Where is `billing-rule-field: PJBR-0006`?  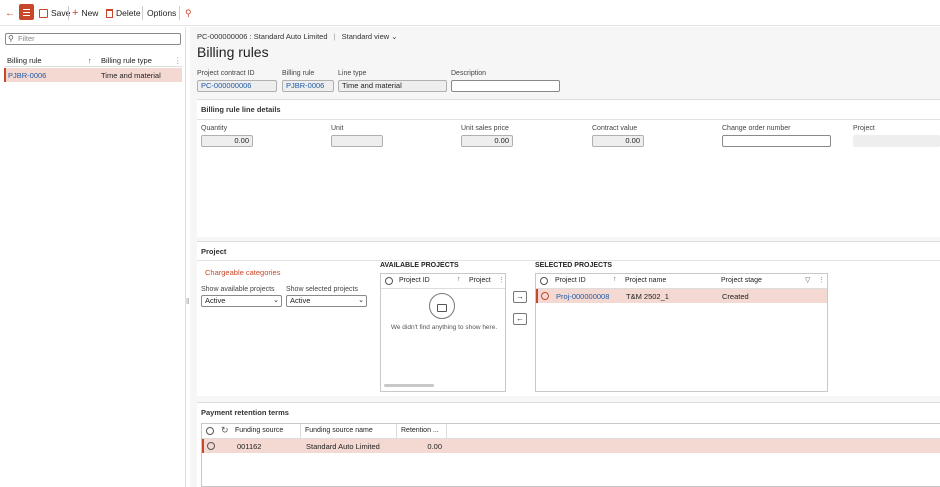 billing-rule-field: PJBR-0006 is located at coordinates (308, 86).